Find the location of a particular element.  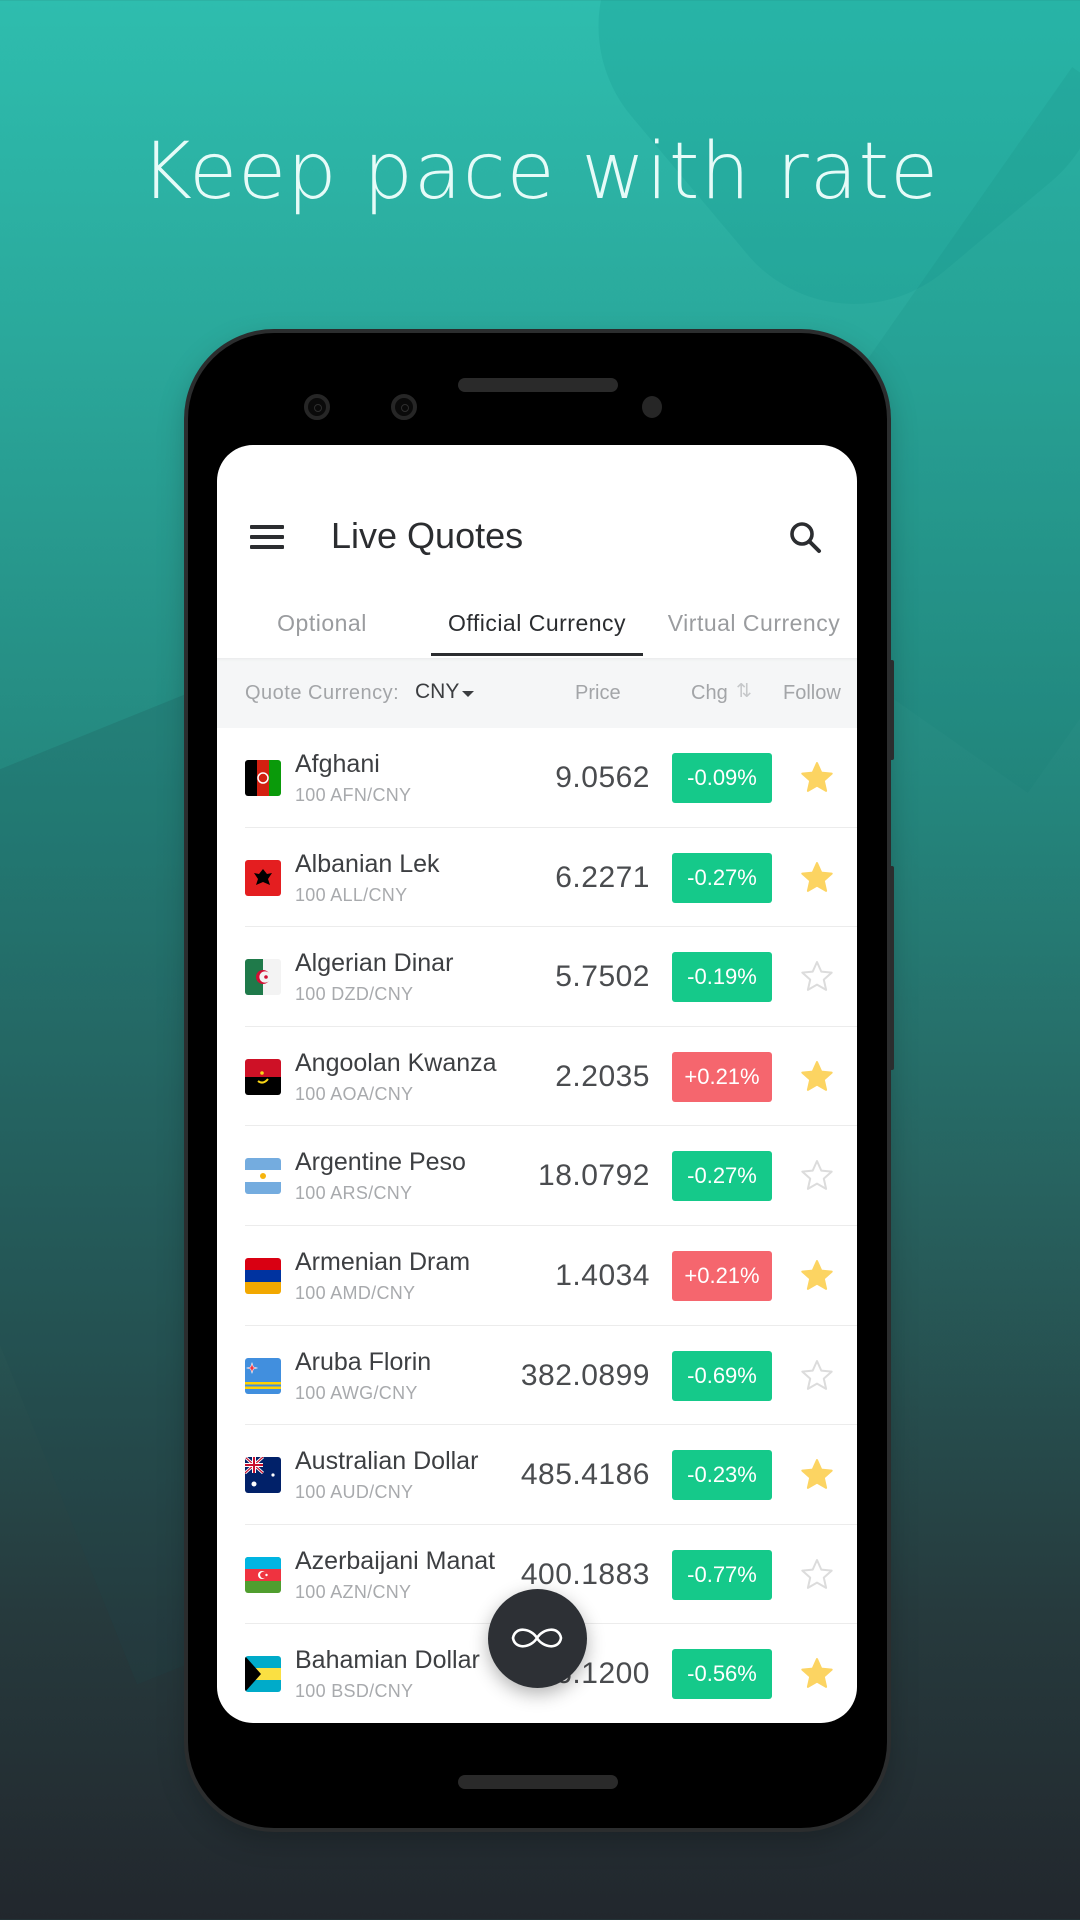

page-title: Live Quotes is located at coordinates (427, 535).